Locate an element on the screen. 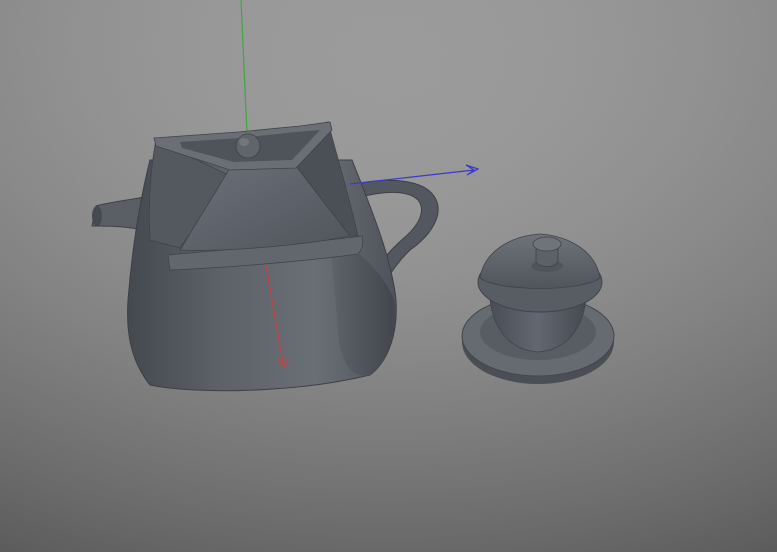 The image size is (777, 552). teapot-spout-opening is located at coordinates (97, 216).